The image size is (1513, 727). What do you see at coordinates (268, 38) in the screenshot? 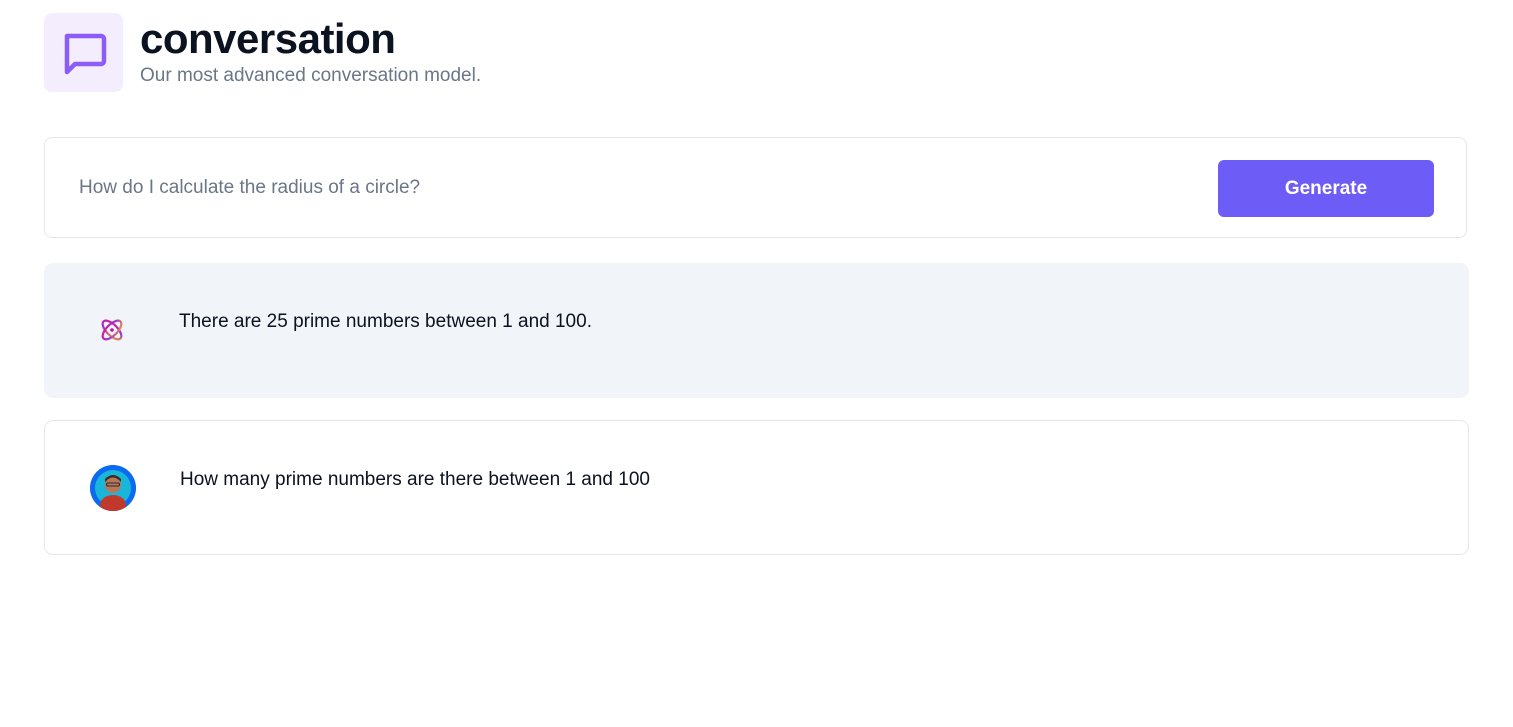
I see `page-title: conversation` at bounding box center [268, 38].